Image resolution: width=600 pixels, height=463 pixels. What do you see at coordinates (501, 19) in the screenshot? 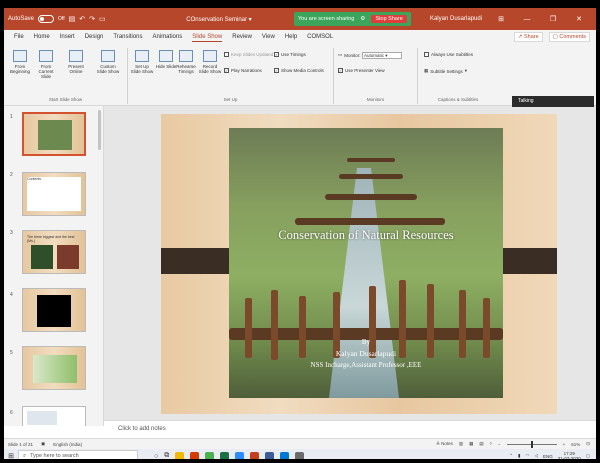
I see `ribbon-display-icon: ⊞` at bounding box center [501, 19].